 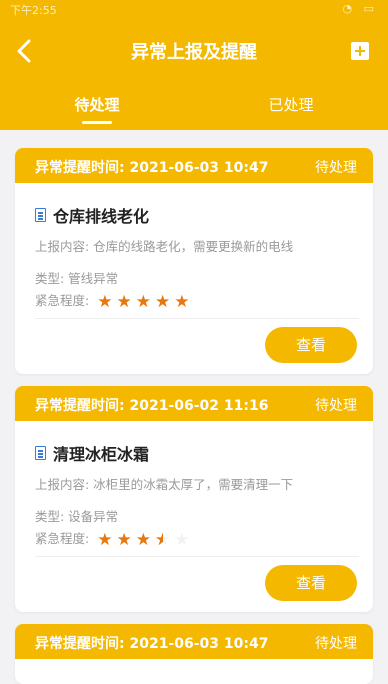 I want to click on status-bar: 下午2:55 ◔ ▭, so click(x=194, y=9).